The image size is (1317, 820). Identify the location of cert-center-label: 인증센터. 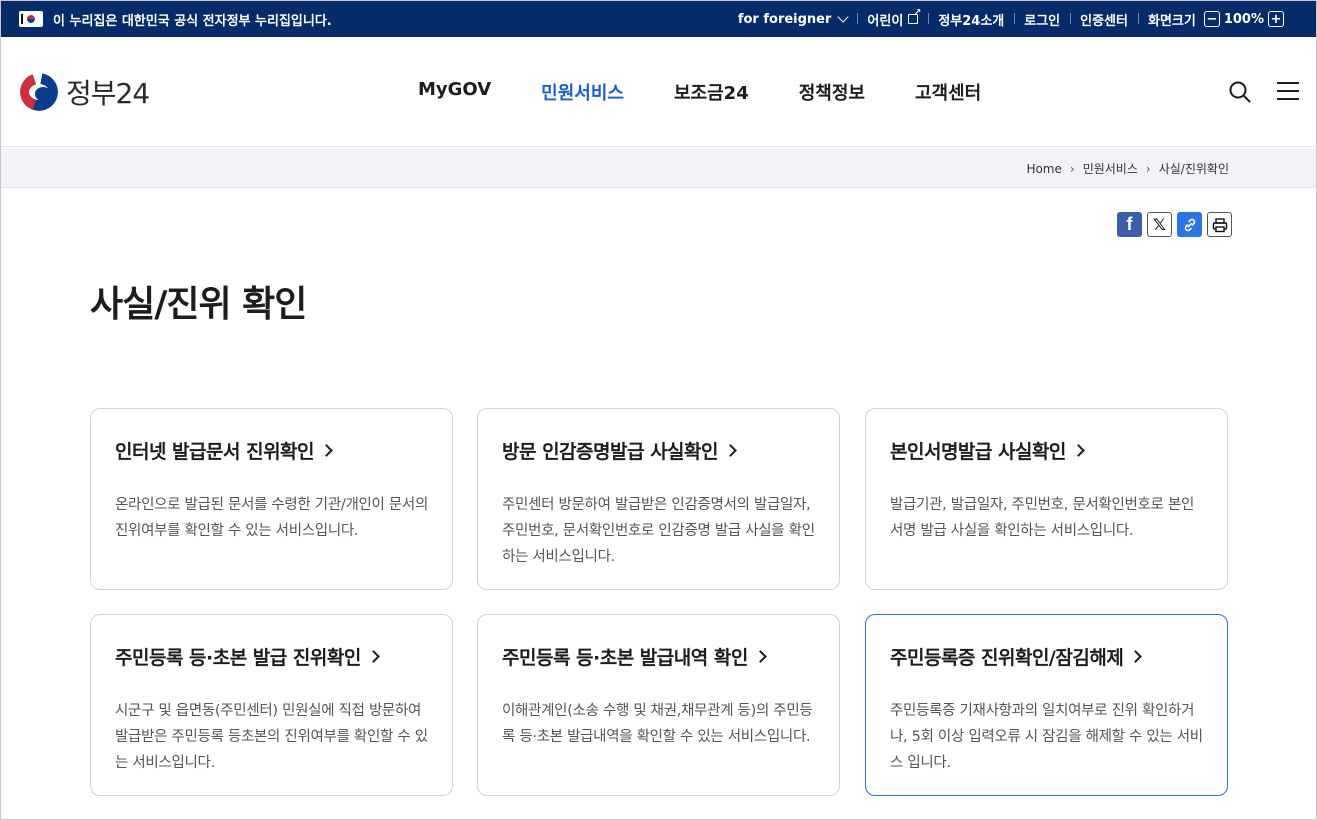
(1104, 21).